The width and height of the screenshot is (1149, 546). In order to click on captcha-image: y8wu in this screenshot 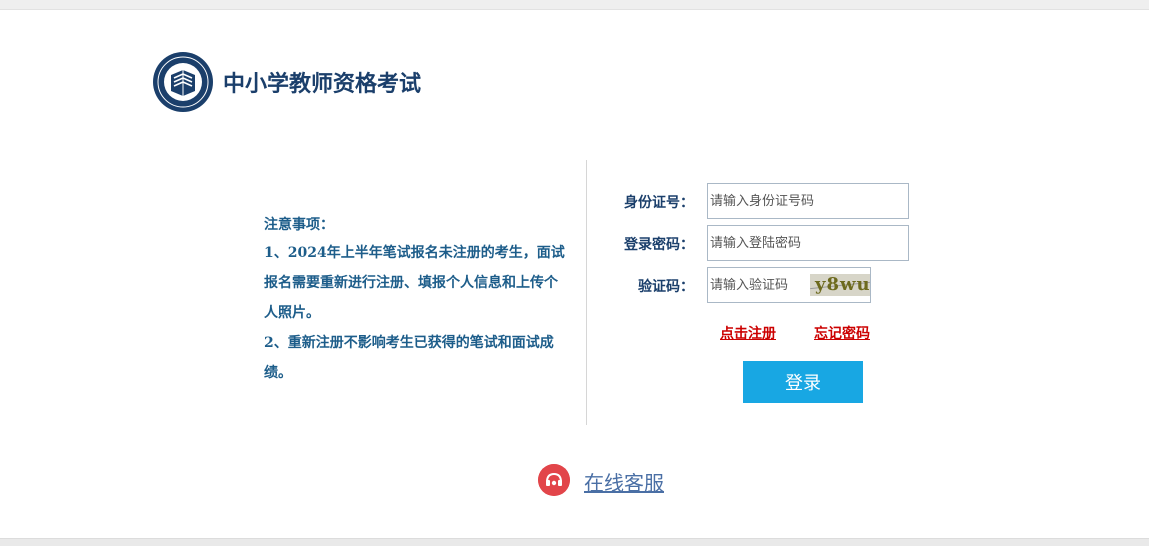, I will do `click(840, 285)`.